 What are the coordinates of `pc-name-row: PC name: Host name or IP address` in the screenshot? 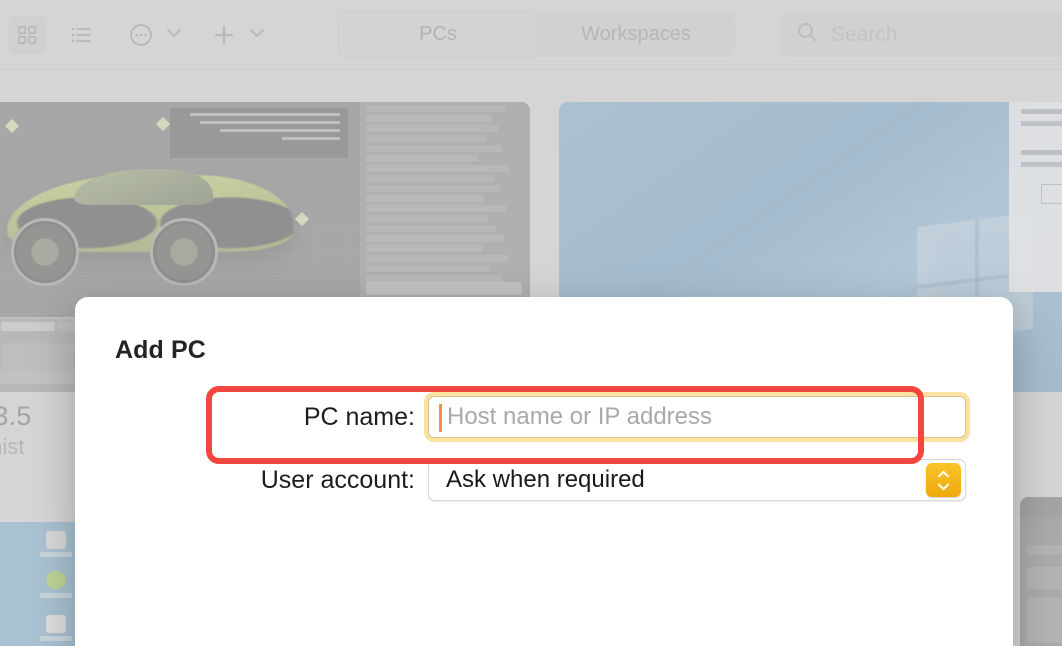 It's located at (544, 417).